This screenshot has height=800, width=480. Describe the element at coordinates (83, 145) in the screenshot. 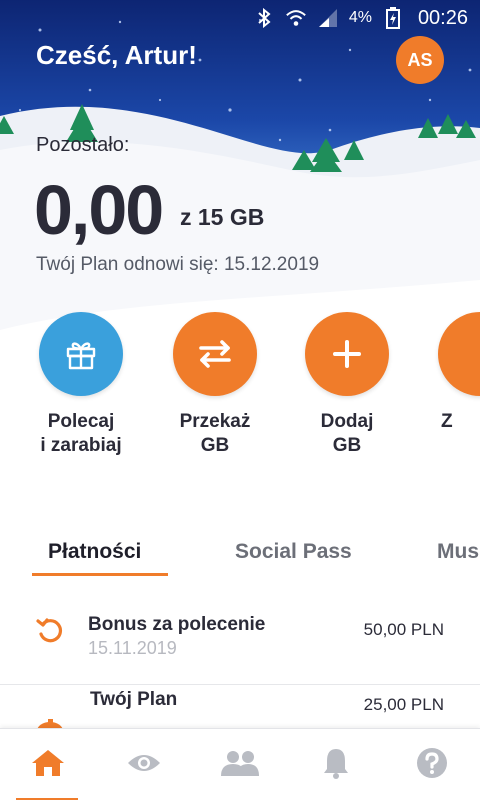

I see `remaining-label: Pozostało:` at that location.